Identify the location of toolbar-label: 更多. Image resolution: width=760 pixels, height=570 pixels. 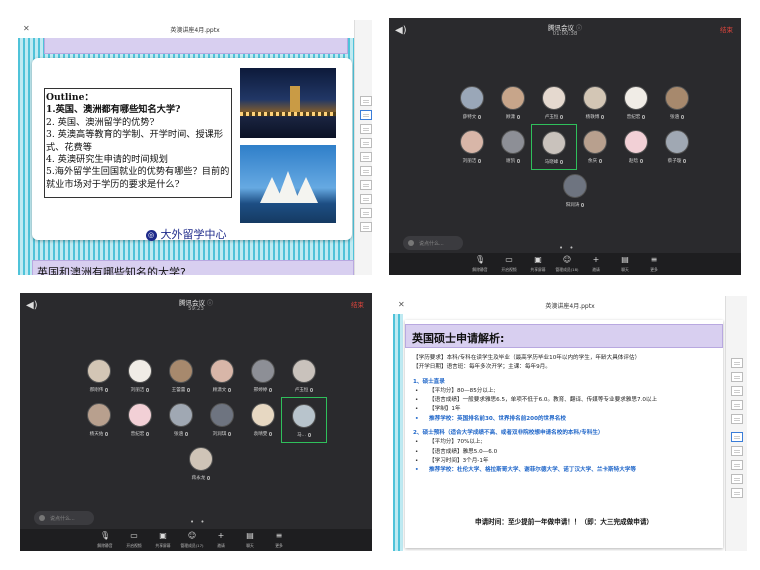
(654, 269).